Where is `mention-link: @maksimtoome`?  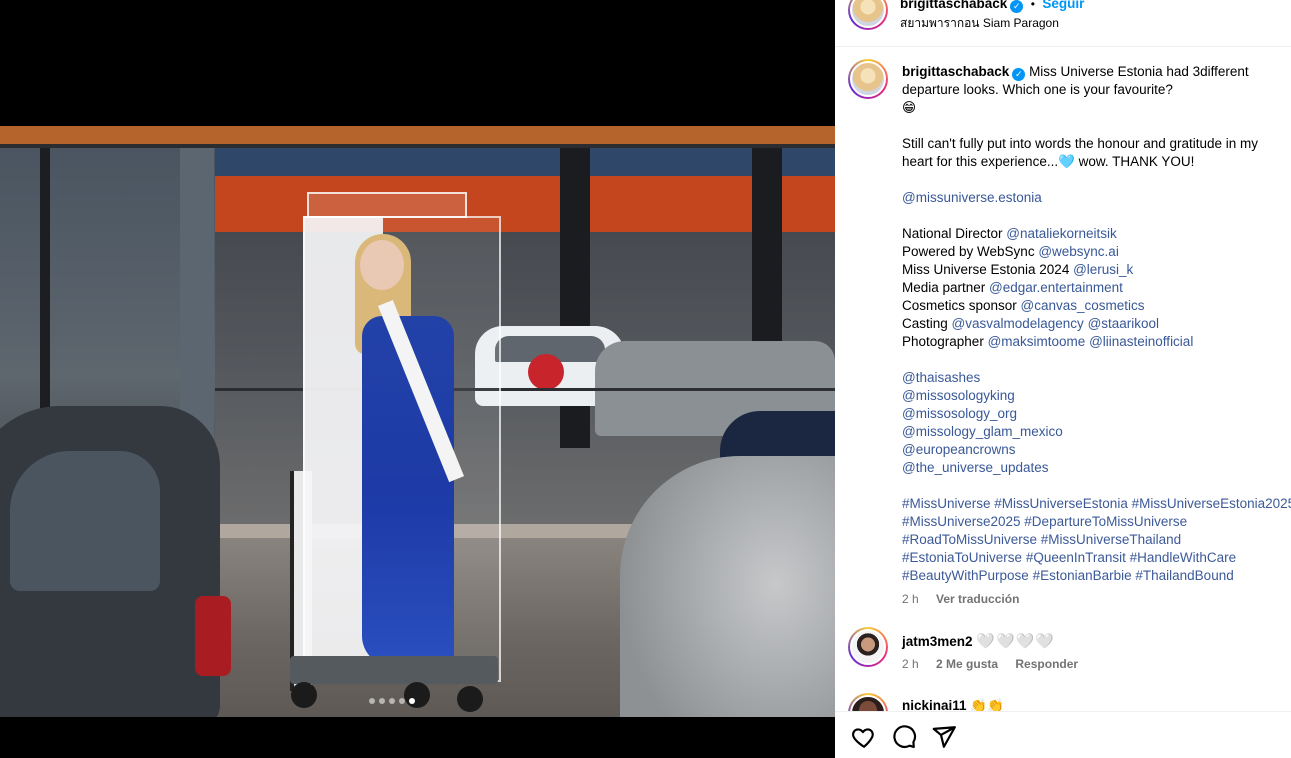
mention-link: @maksimtoome is located at coordinates (1037, 341).